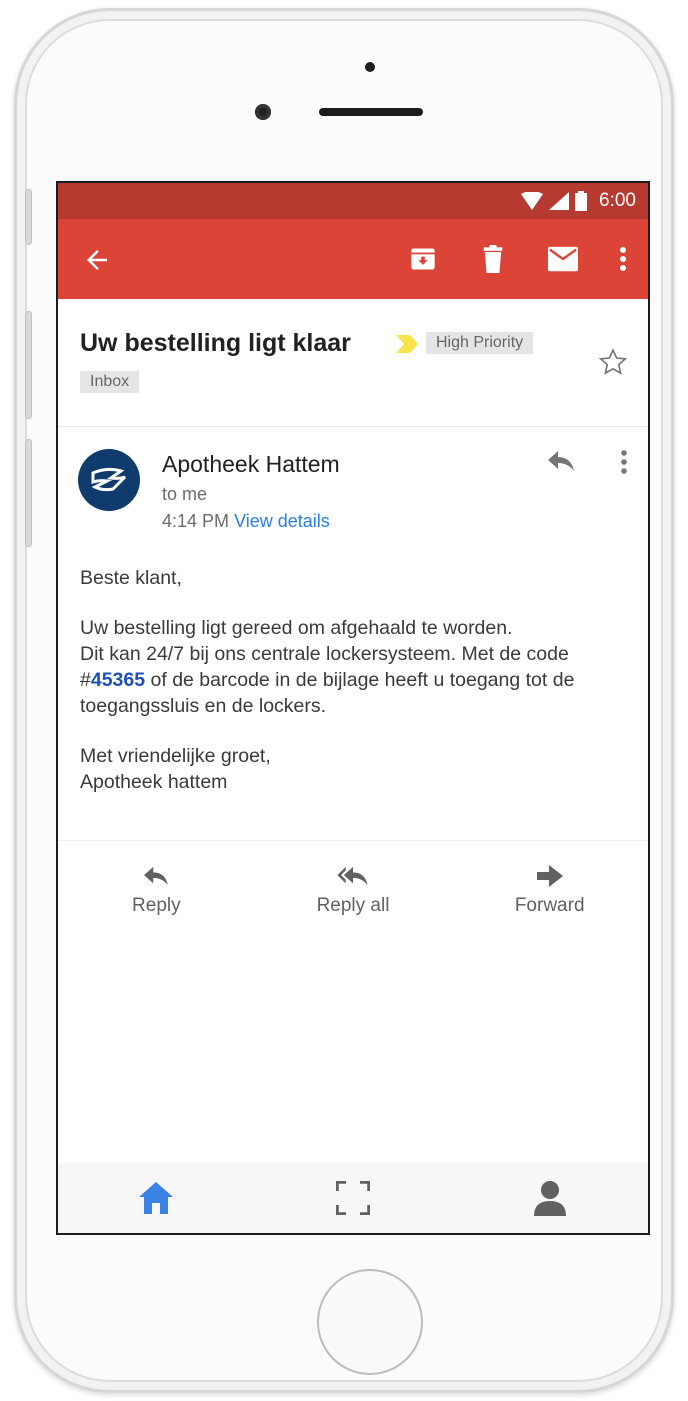 The width and height of the screenshot is (688, 1401). Describe the element at coordinates (156, 905) in the screenshot. I see `reply-label: Reply` at that location.